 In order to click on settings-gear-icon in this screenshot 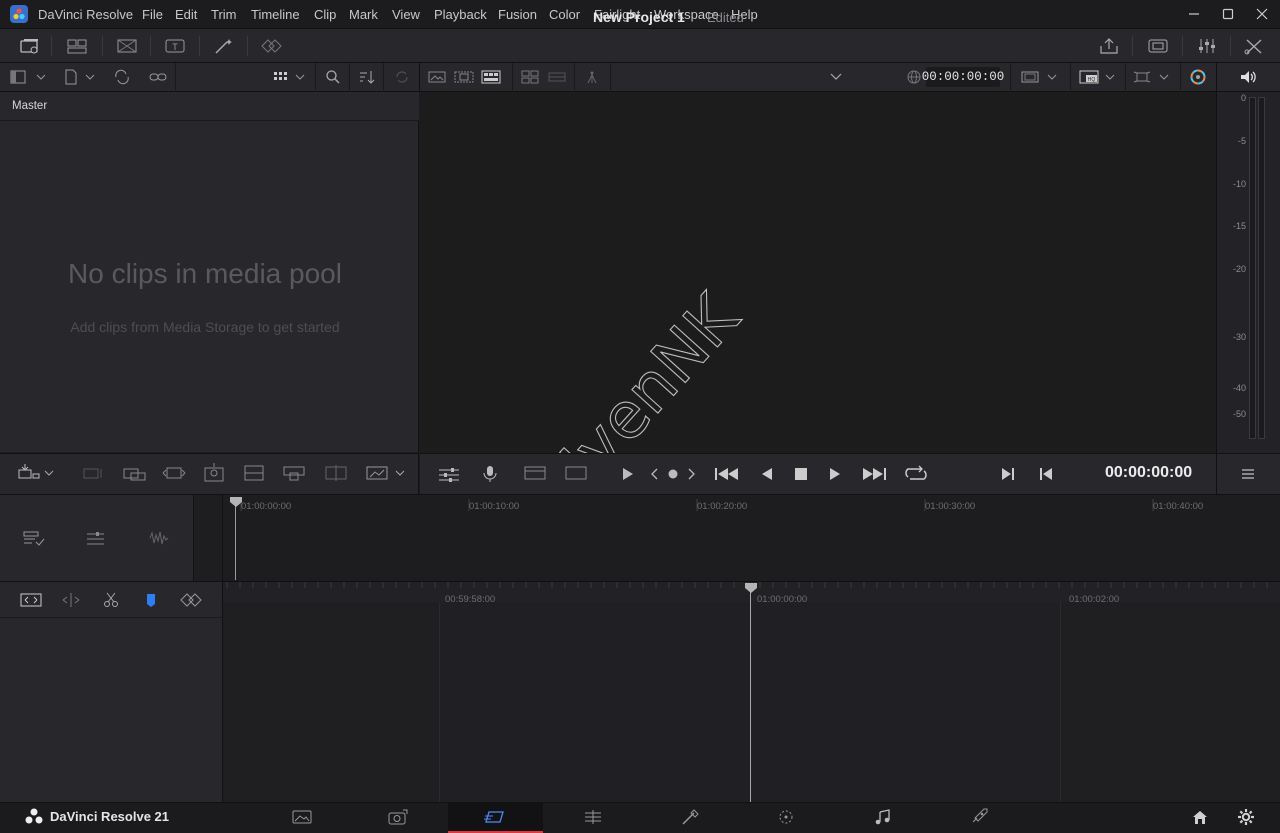, I will do `click(1246, 817)`.